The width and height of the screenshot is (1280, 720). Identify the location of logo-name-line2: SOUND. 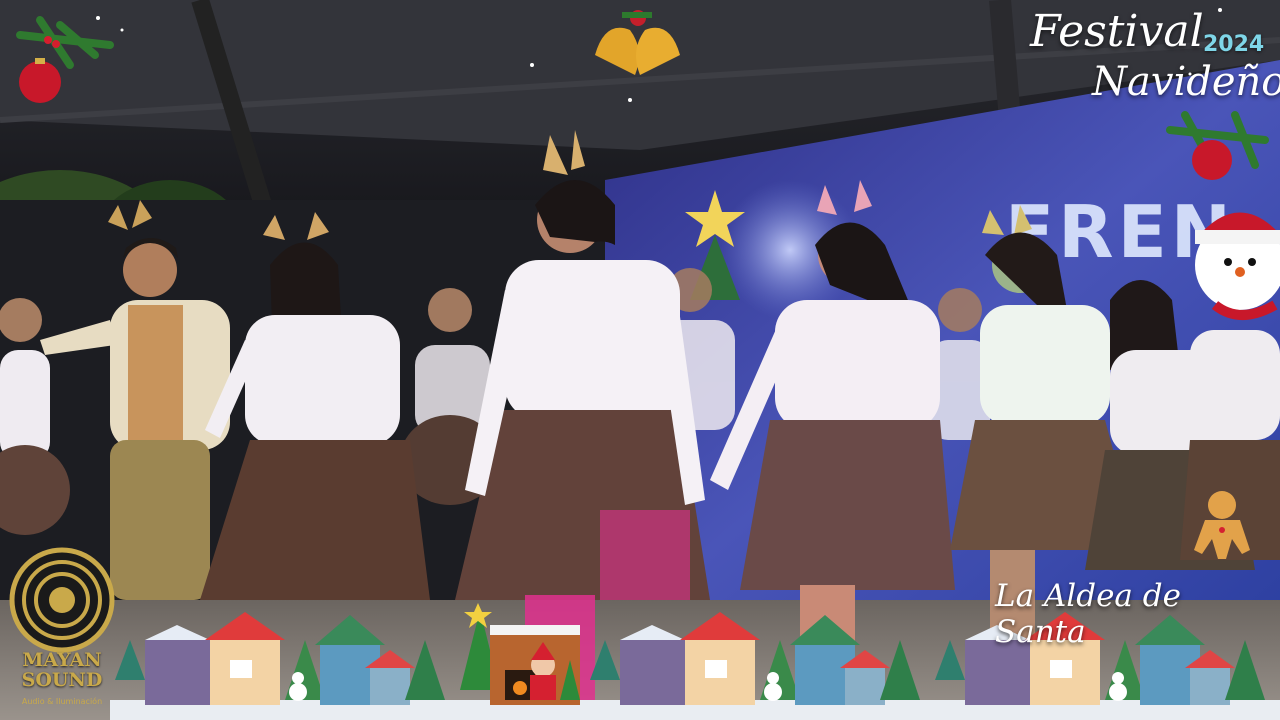
(62, 680).